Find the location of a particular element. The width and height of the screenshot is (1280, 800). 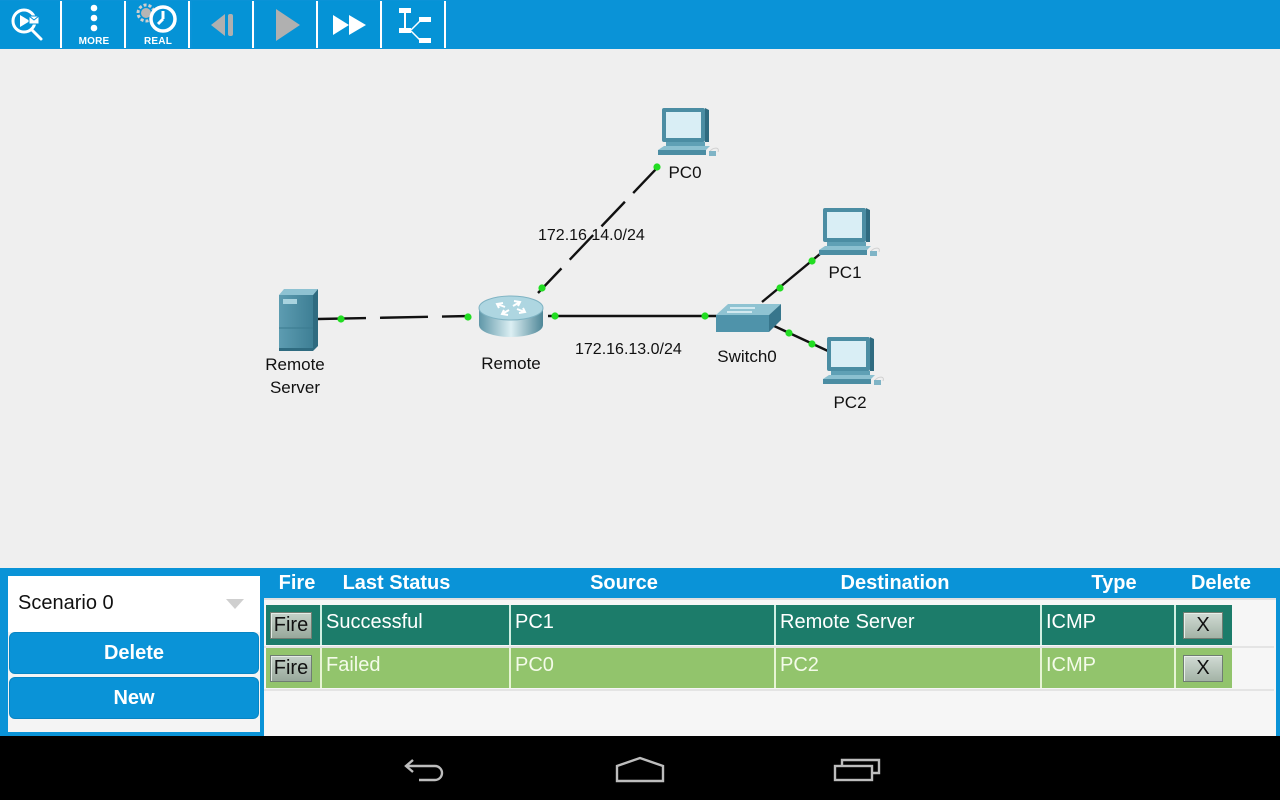

topology-button is located at coordinates (415, 24).